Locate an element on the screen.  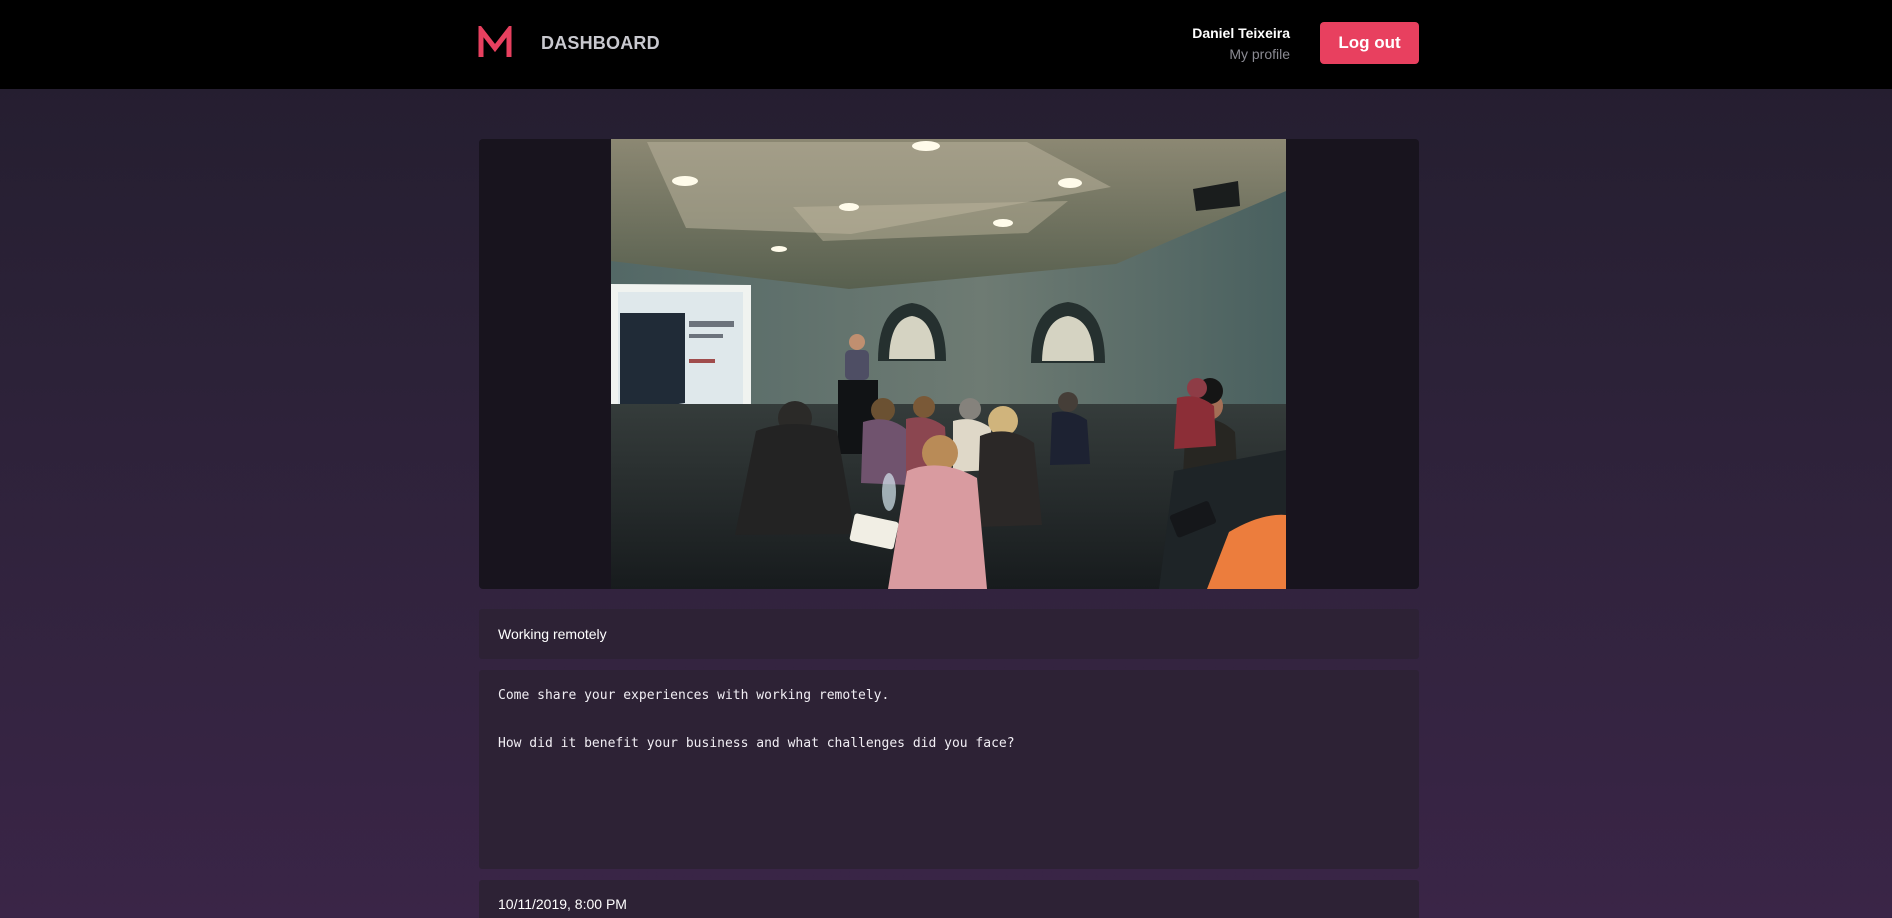
event-title: Working remotely is located at coordinates (552, 634).